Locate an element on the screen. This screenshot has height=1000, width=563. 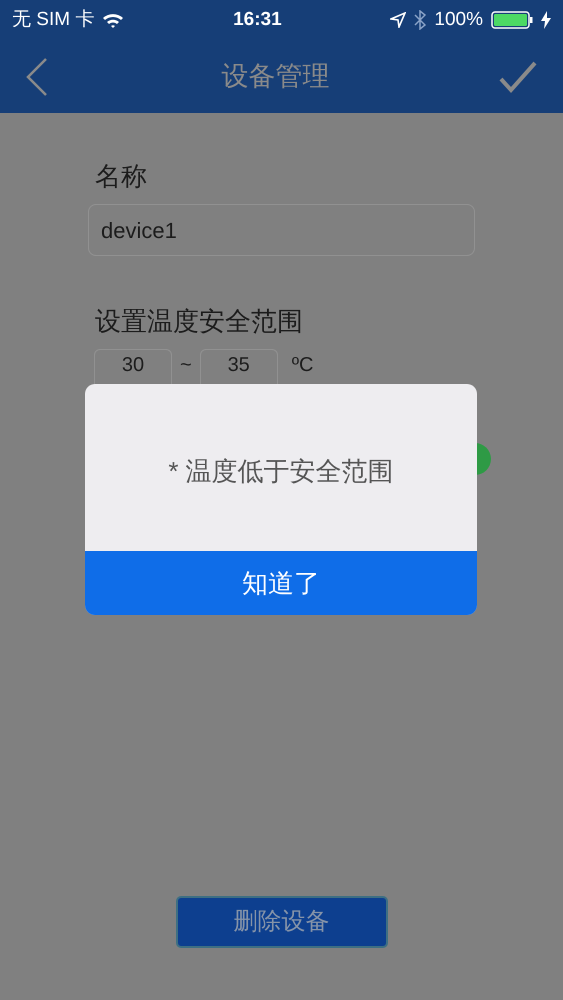
range-label: 设置温度安全范围 is located at coordinates (199, 321).